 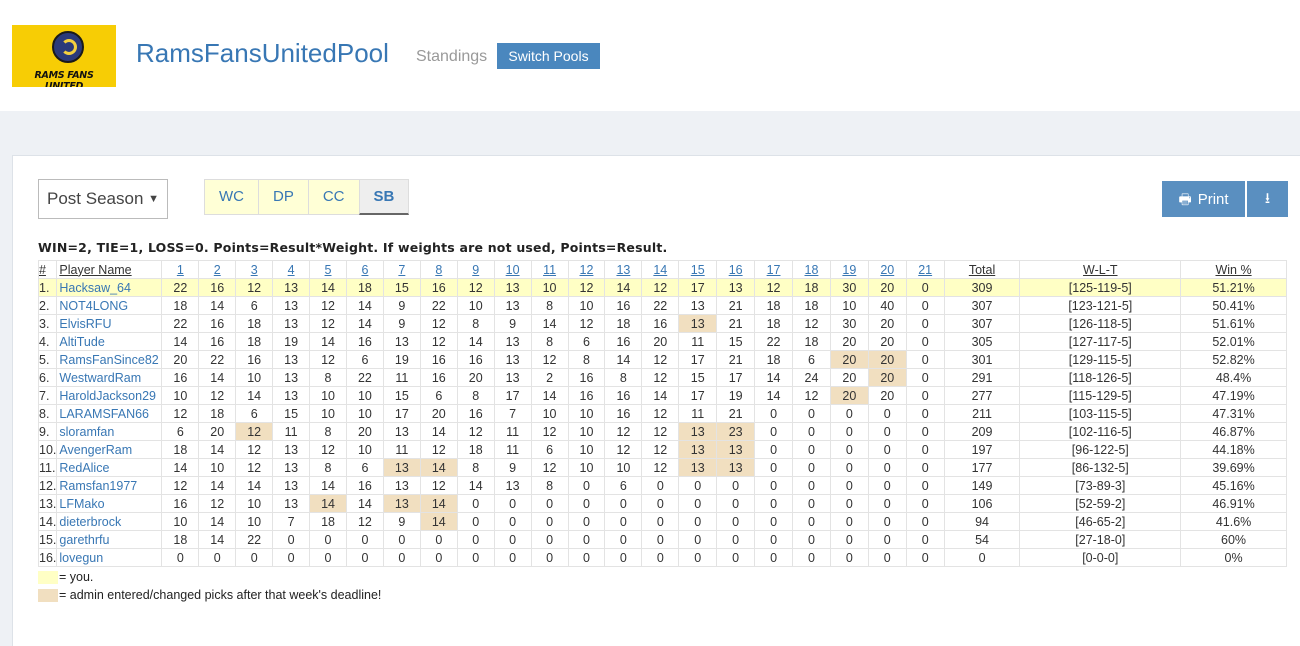 I want to click on win-pct-cell: 60%, so click(x=1233, y=539).